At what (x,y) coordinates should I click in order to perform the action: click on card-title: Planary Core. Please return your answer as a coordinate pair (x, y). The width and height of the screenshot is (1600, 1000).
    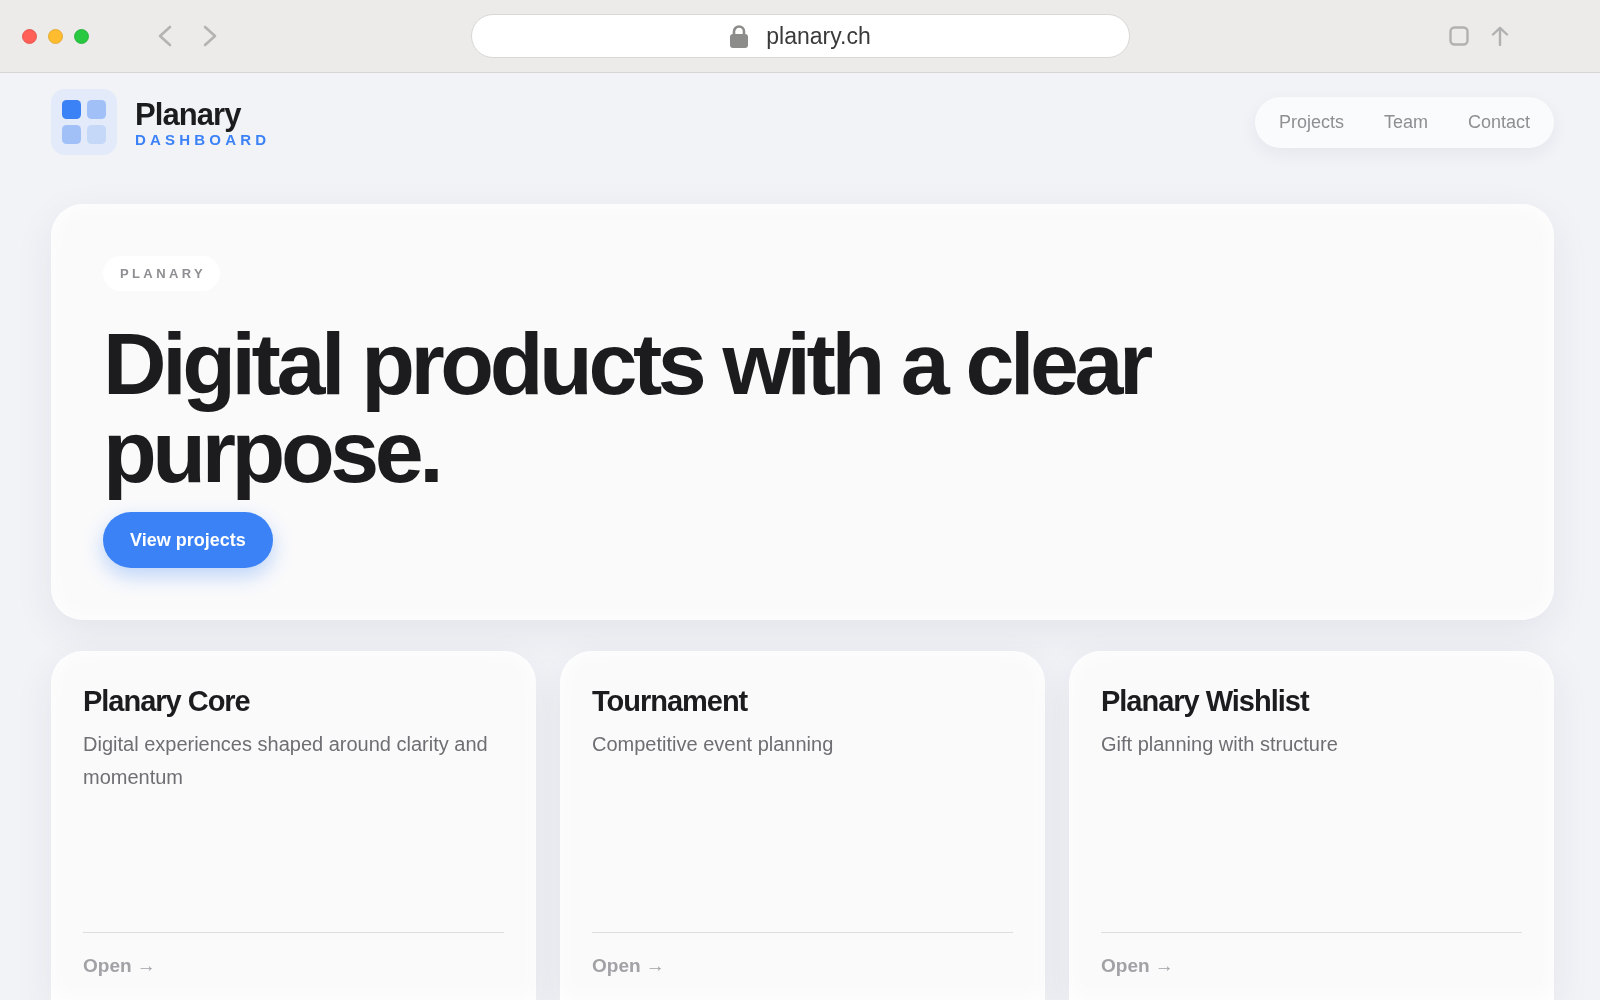
    Looking at the image, I should click on (167, 701).